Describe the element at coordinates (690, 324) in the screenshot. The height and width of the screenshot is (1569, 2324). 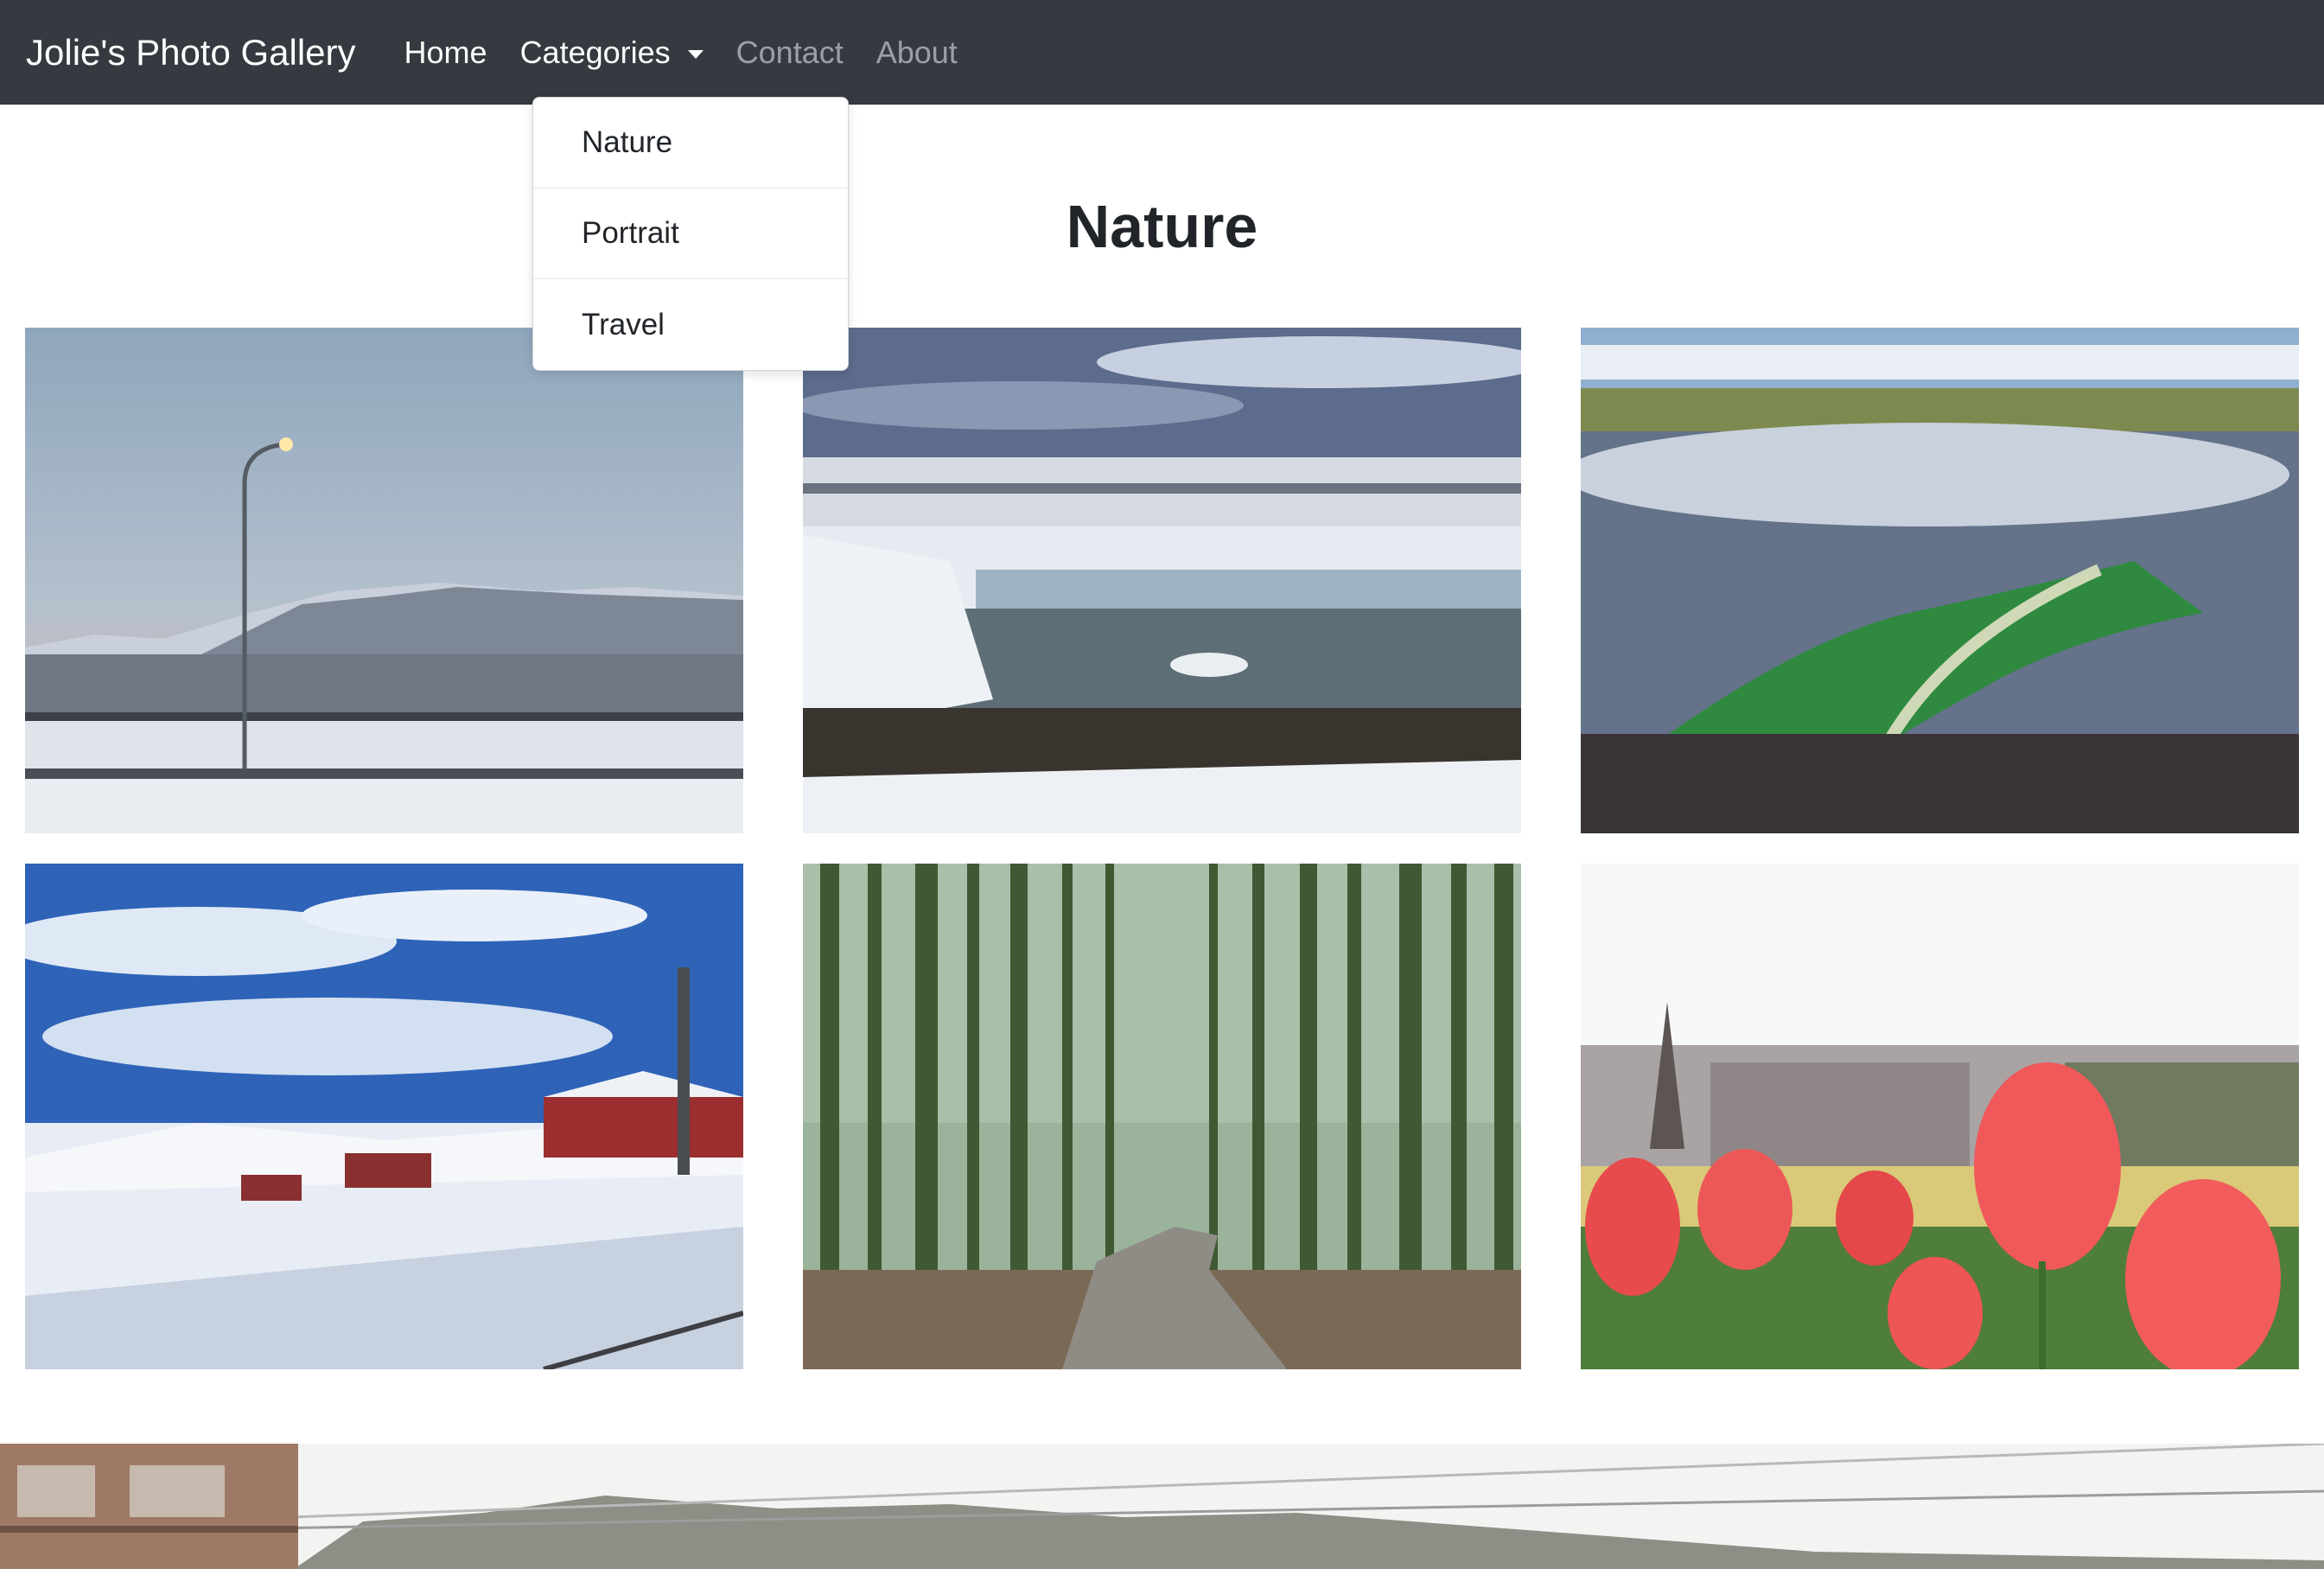
I see `dropdown-item-travel: Travel` at that location.